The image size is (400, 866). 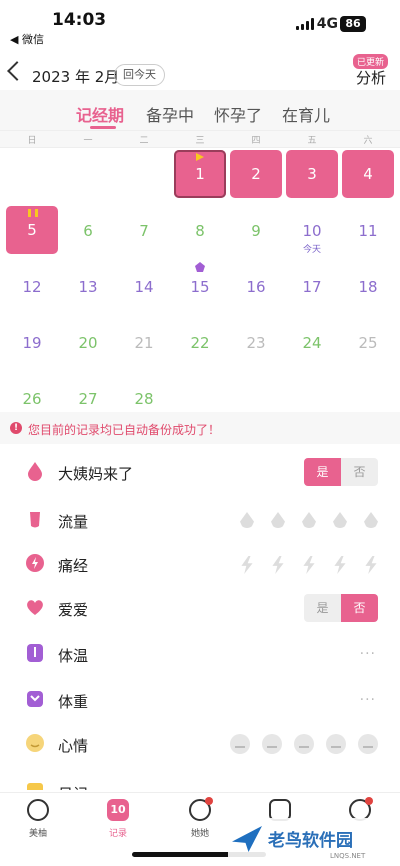 I want to click on calendar-day: 2, so click(x=256, y=174).